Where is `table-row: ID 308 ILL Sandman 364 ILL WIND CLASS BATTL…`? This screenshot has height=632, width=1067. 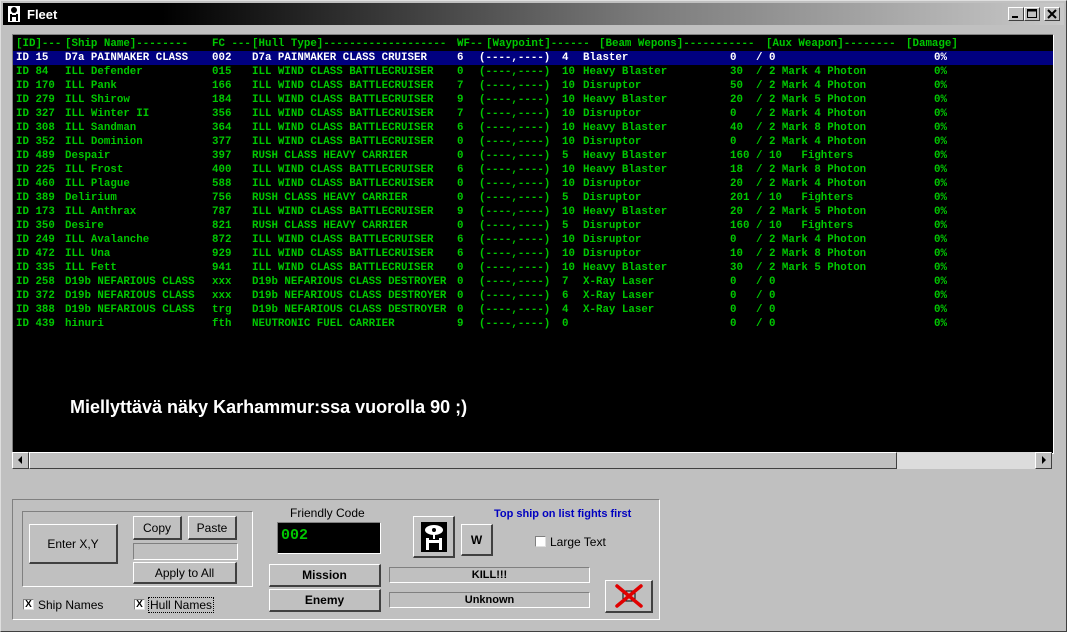
table-row: ID 308 ILL Sandman 364 ILL WIND CLASS BATTL… is located at coordinates (533, 128).